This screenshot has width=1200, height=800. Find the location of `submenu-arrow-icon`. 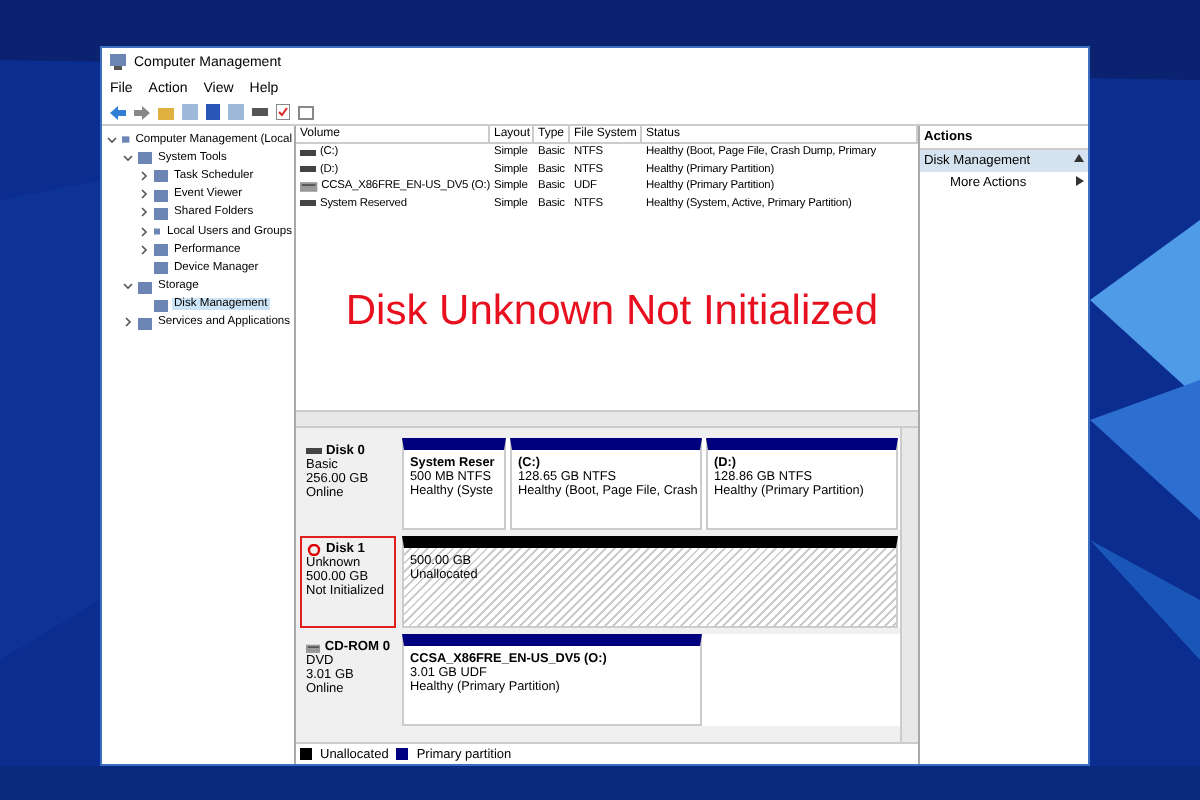

submenu-arrow-icon is located at coordinates (1080, 181).